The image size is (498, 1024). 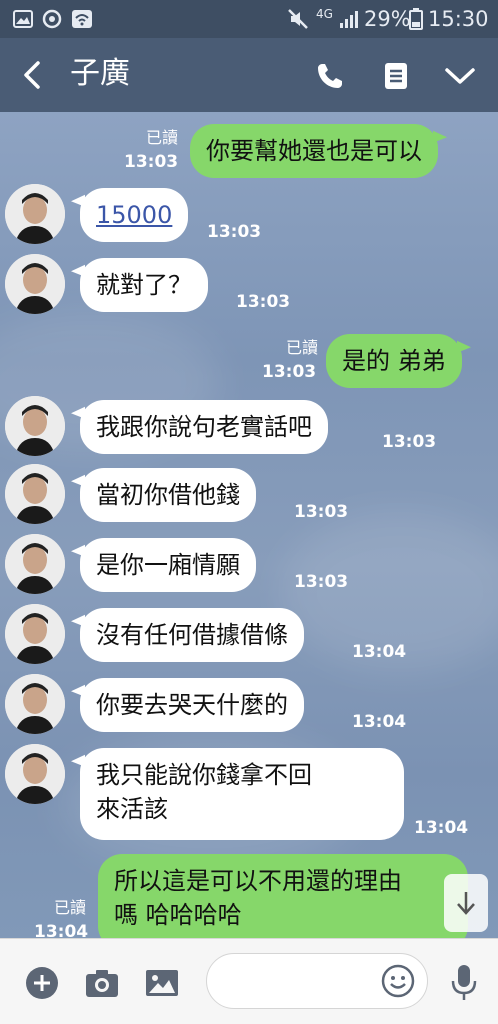 I want to click on message-bubble-incoming: 你要去哭天什麼的, so click(x=192, y=705).